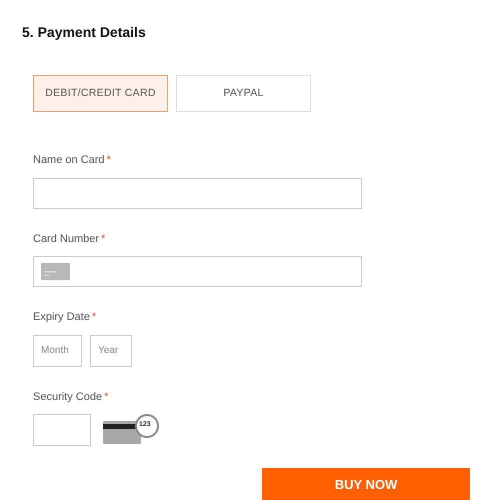  I want to click on expiry-field: Month, so click(57, 350).